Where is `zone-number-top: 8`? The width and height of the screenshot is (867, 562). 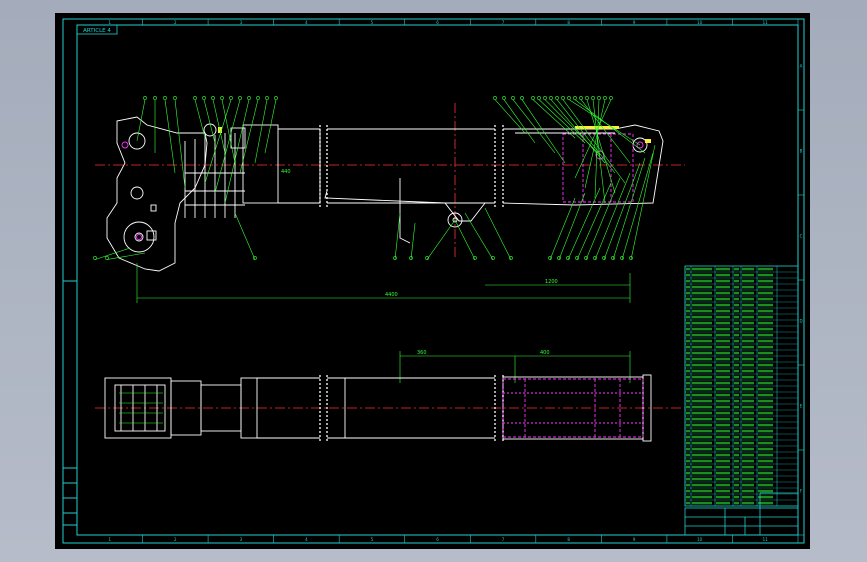 zone-number-top: 8 is located at coordinates (568, 22).